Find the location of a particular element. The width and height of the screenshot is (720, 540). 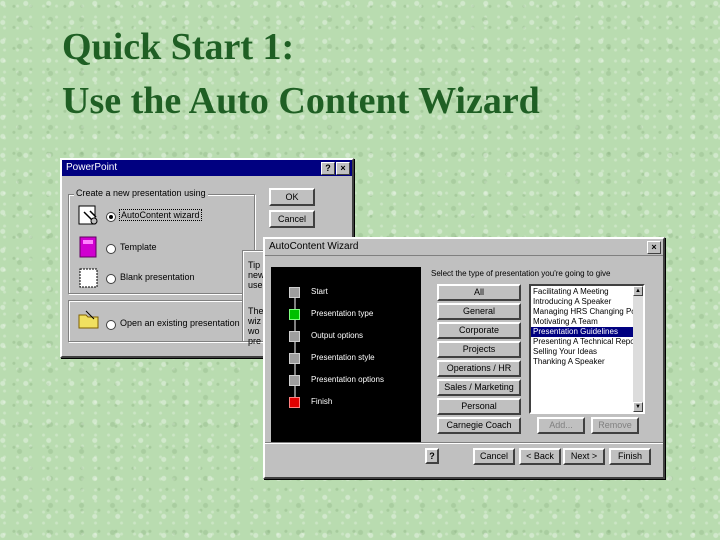

category-corporate-button: Corporate is located at coordinates (479, 330).